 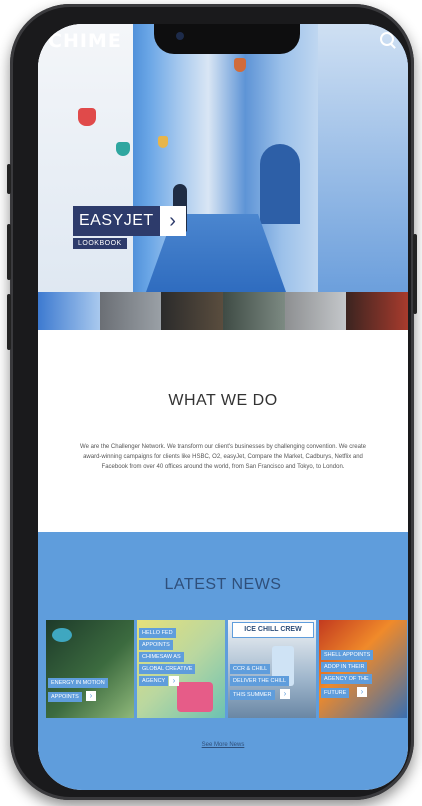 What do you see at coordinates (260, 681) in the screenshot?
I see `card-label: DELIVER THE CHILL` at bounding box center [260, 681].